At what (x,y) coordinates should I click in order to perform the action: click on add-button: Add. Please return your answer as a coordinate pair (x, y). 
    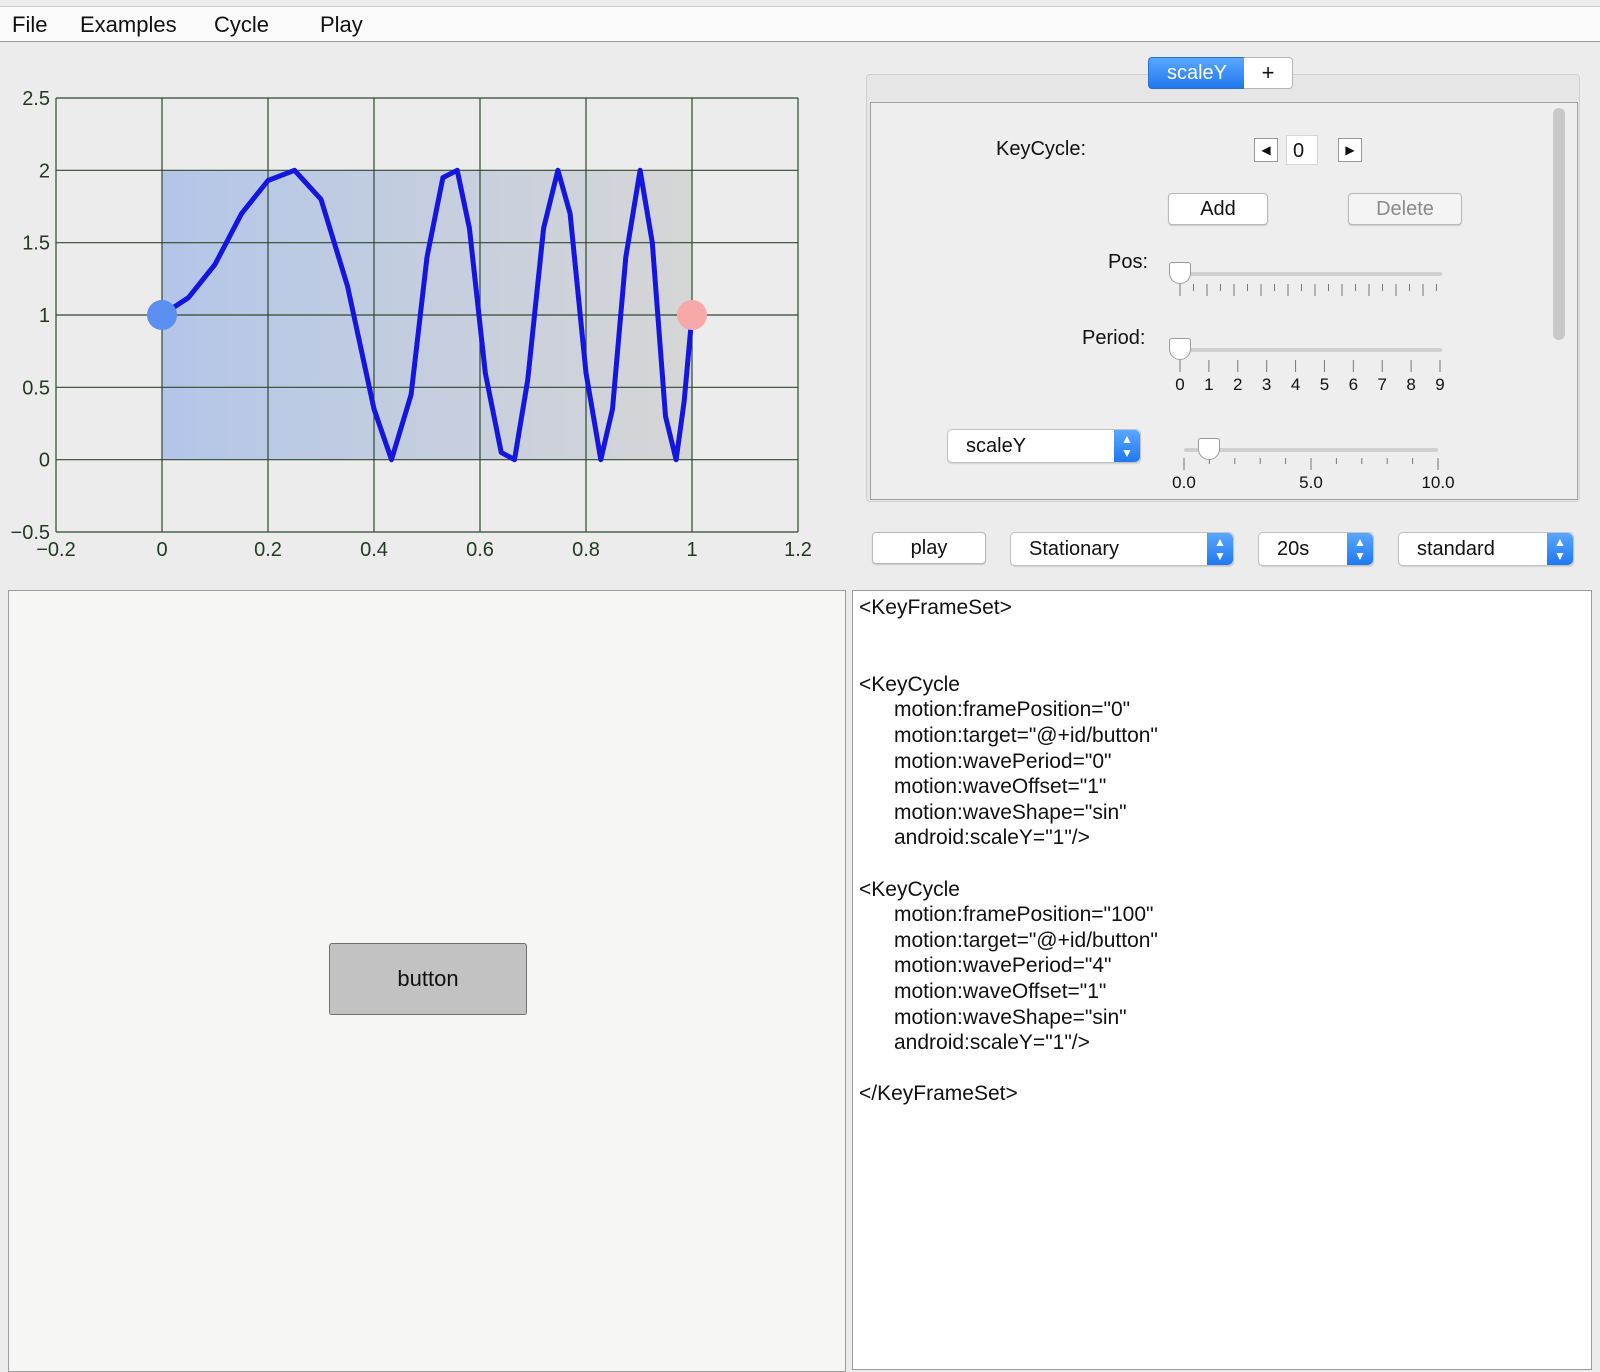
    Looking at the image, I should click on (1218, 209).